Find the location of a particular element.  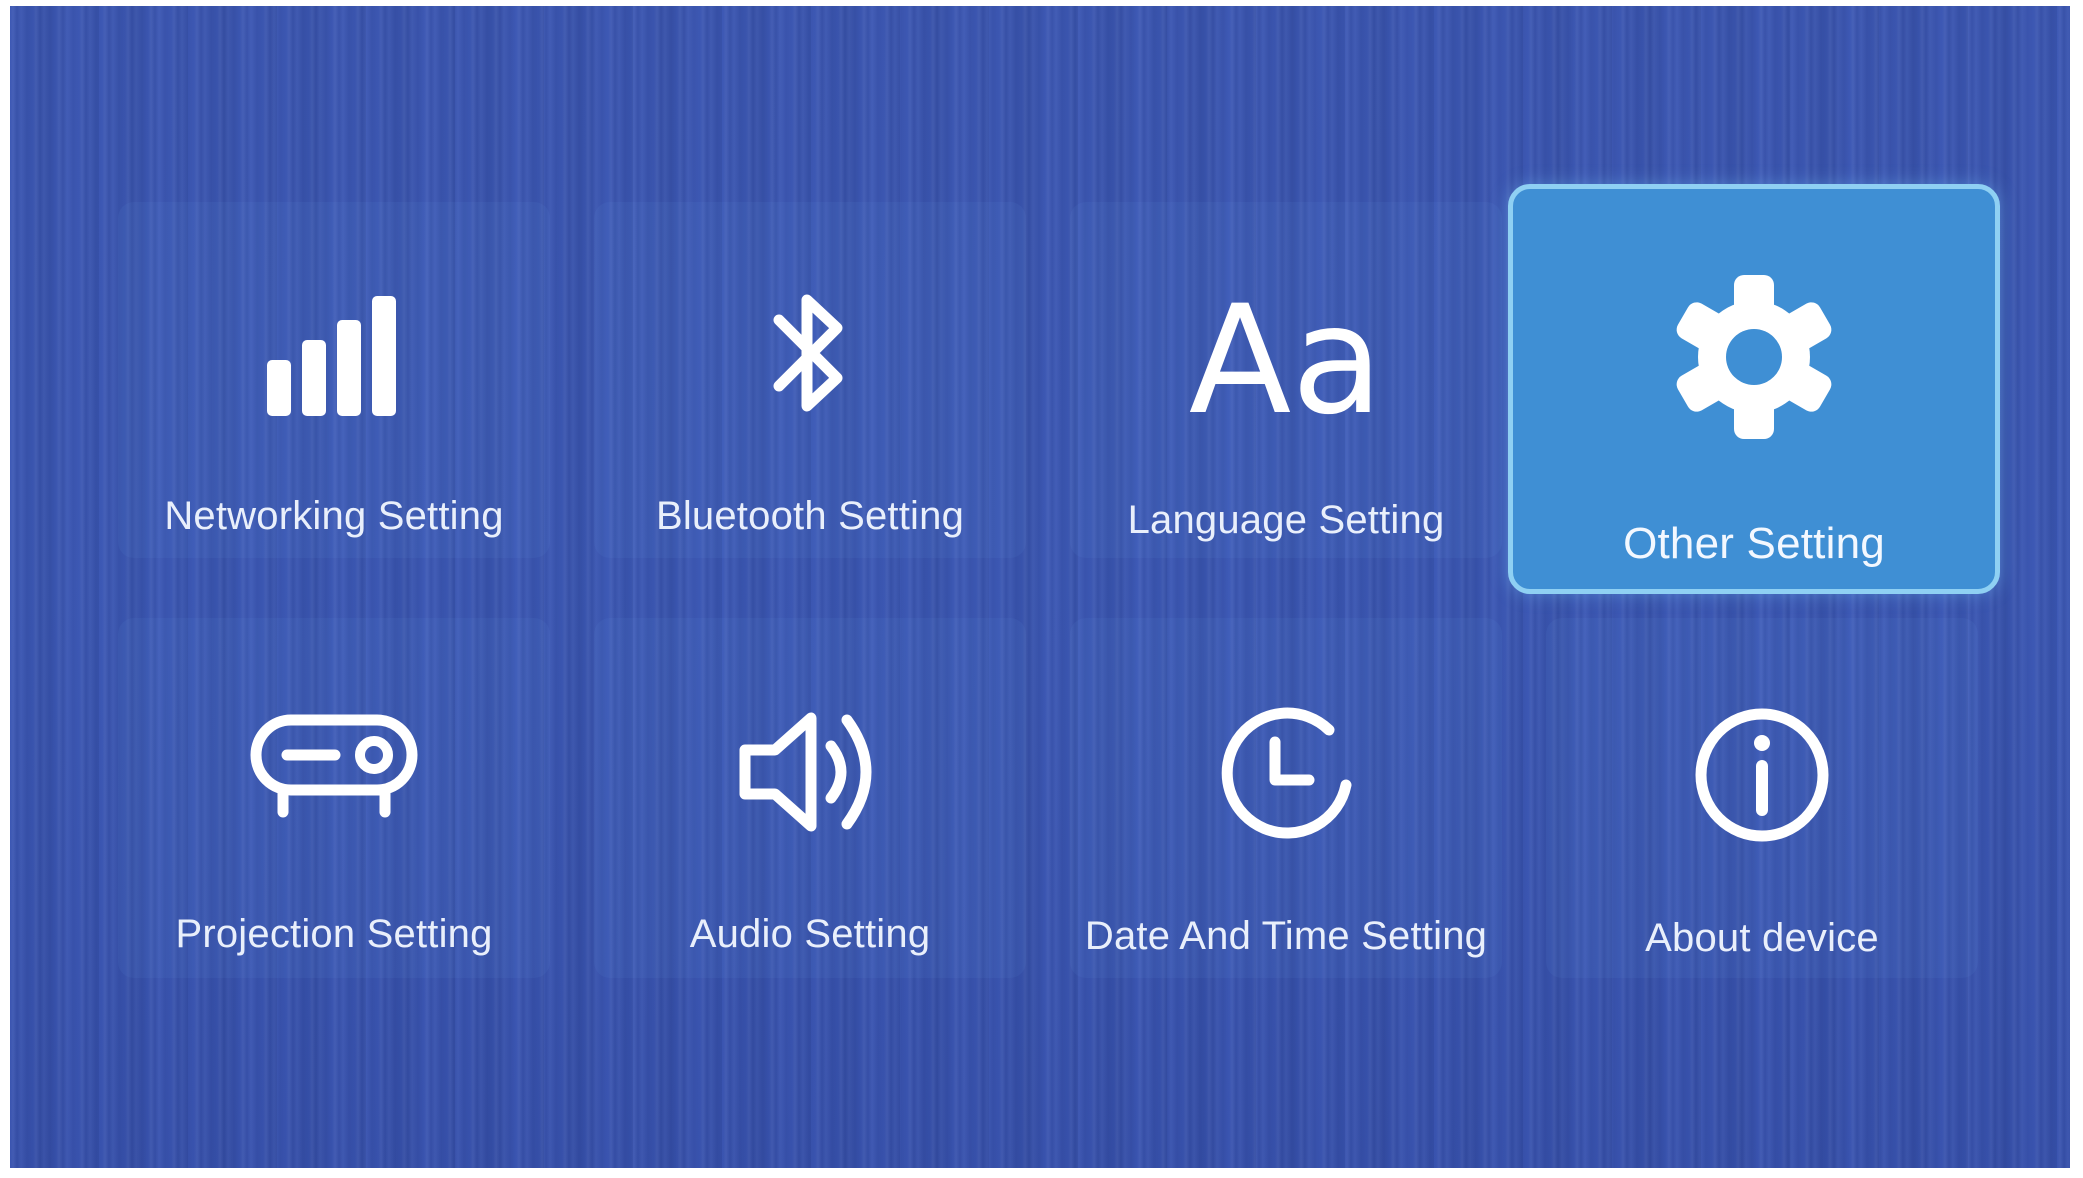

font-aa-icon: Aa is located at coordinates (1286, 349).